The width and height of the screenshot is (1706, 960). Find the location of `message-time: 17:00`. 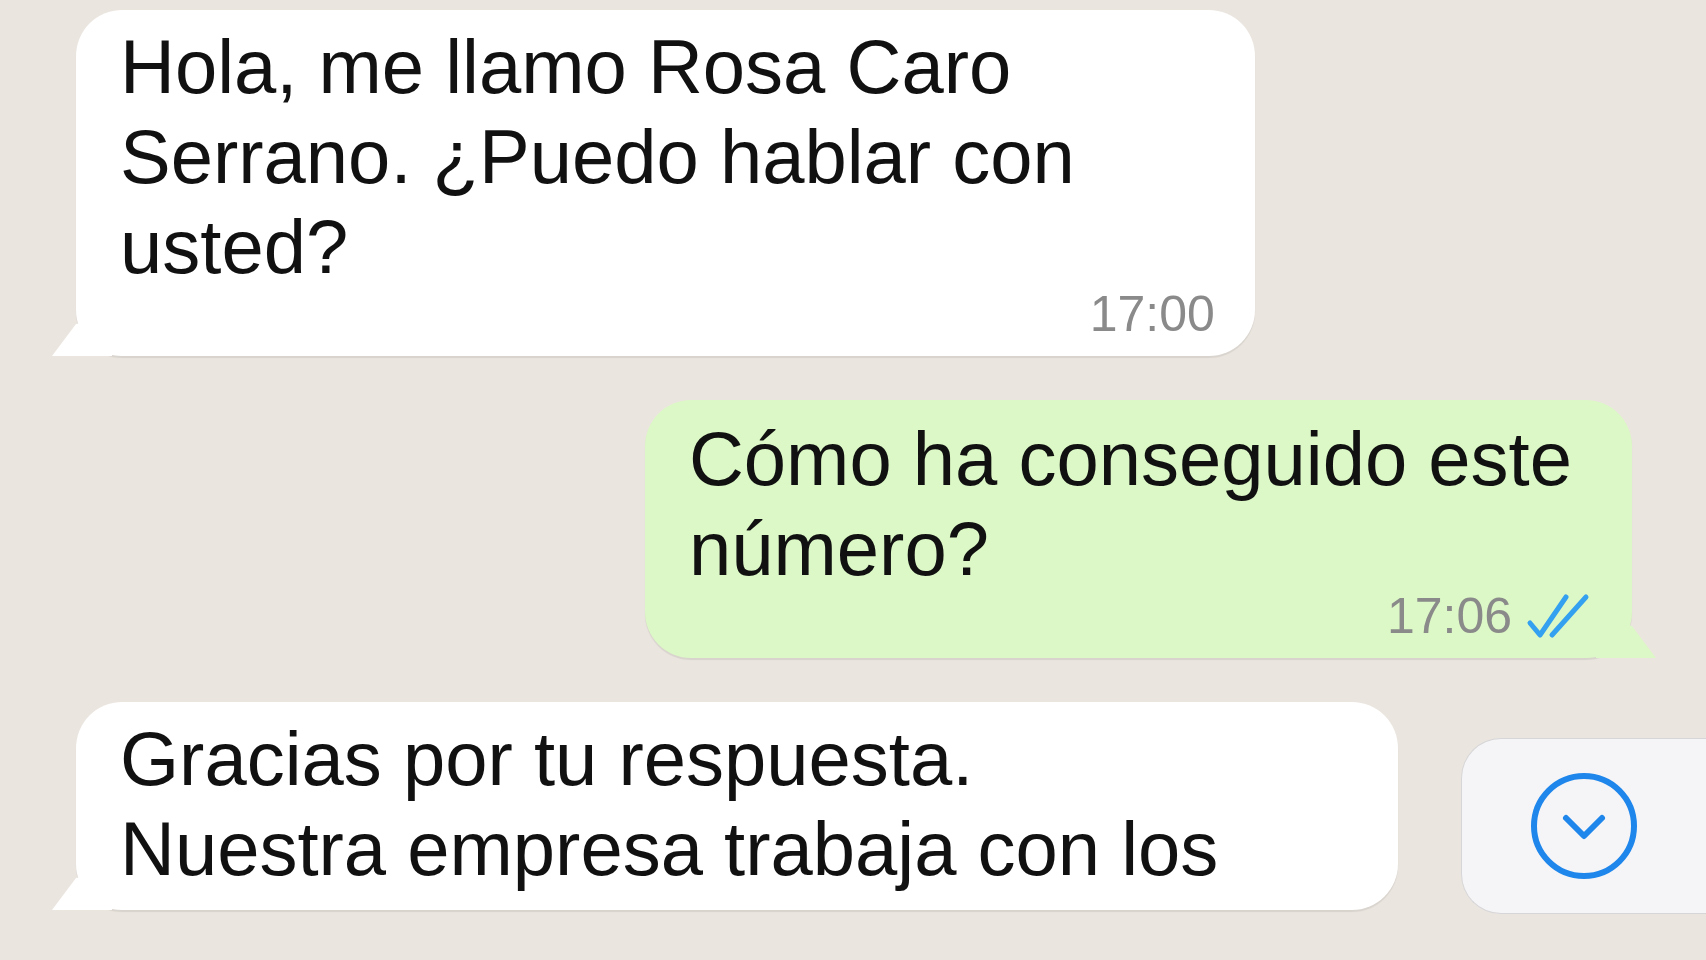

message-time: 17:00 is located at coordinates (1152, 314).